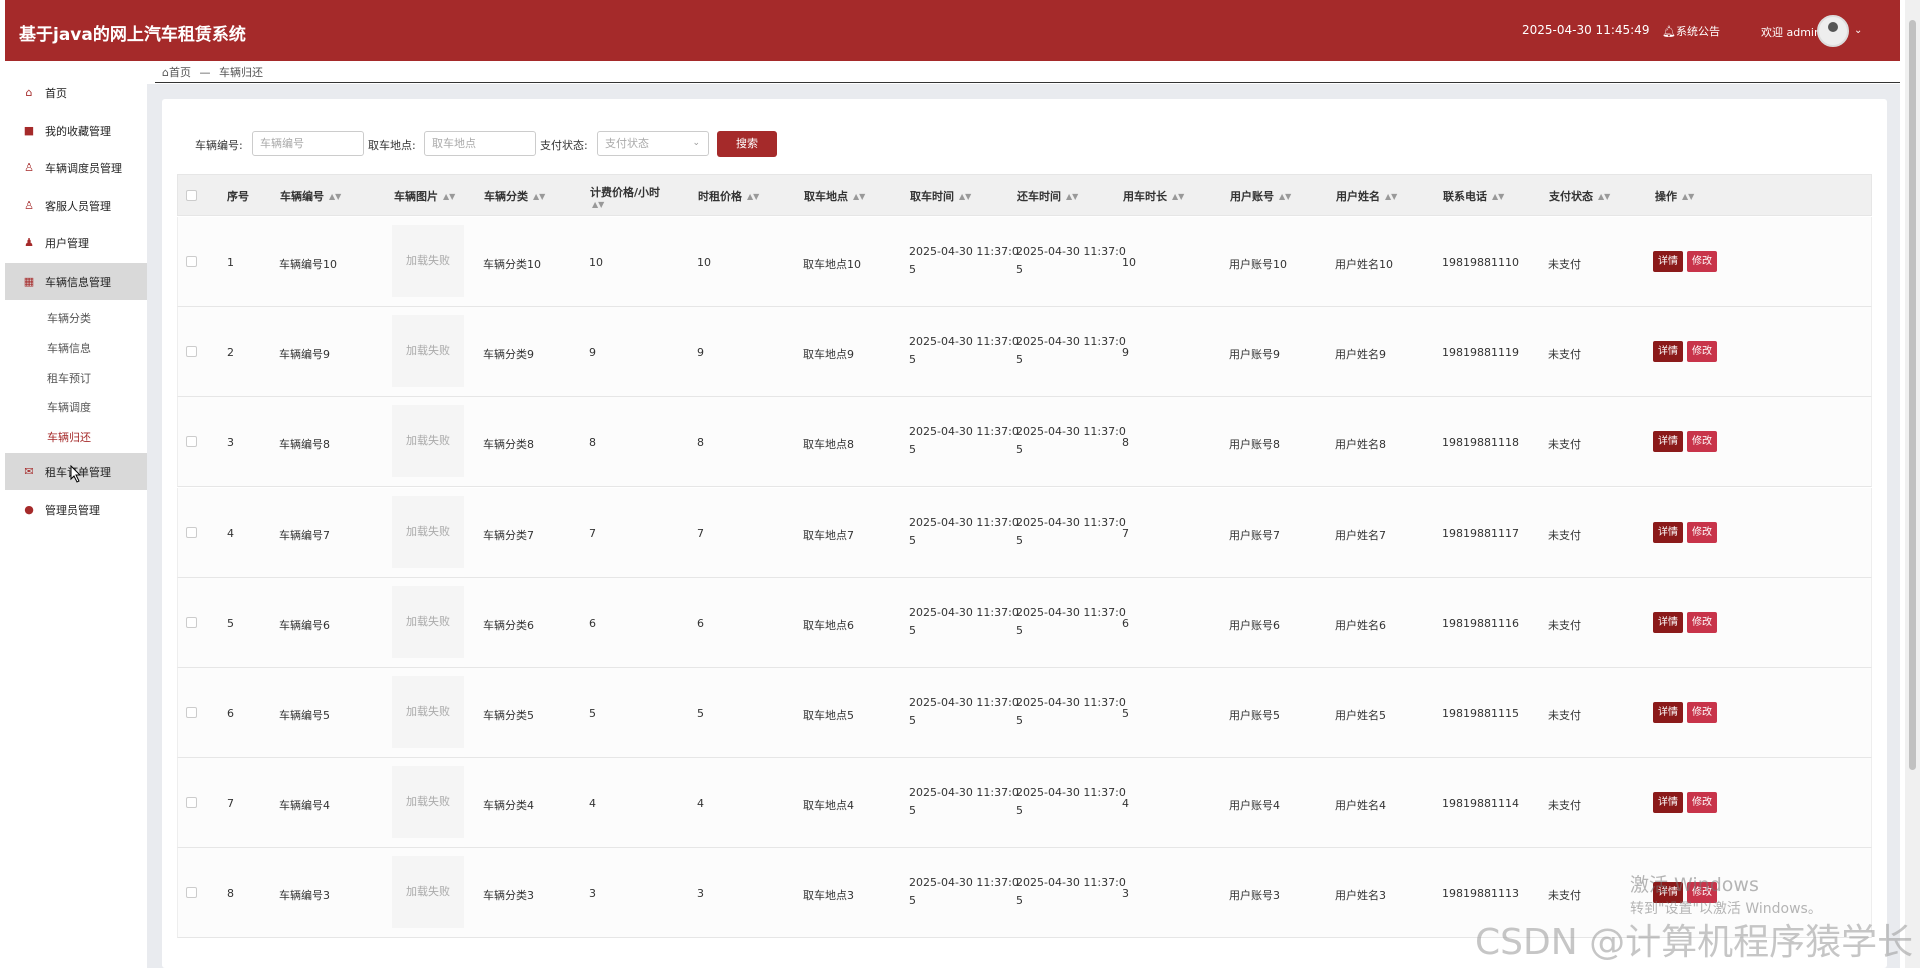  Describe the element at coordinates (304, 445) in the screenshot. I see `cell-no: 车辆编号8` at that location.